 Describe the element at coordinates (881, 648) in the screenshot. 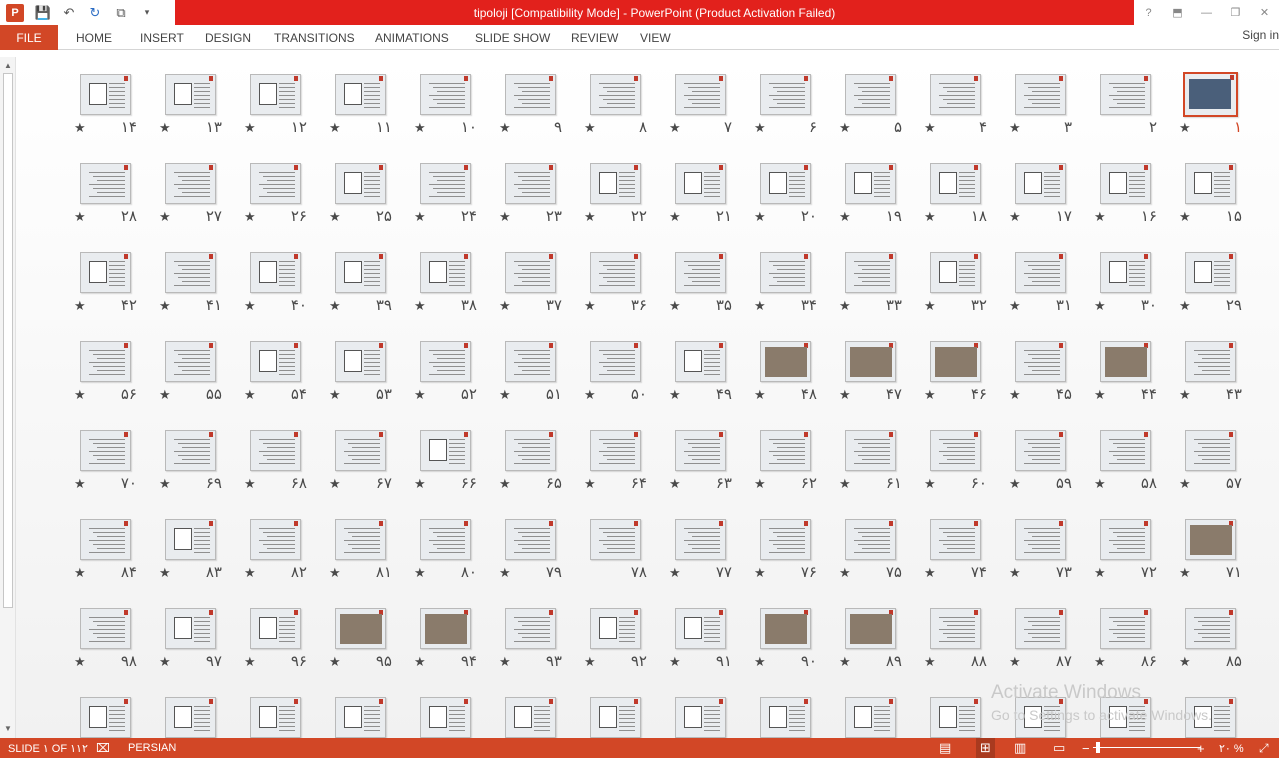

I see `slide-thumbnail-89: ۸۹ ★` at that location.